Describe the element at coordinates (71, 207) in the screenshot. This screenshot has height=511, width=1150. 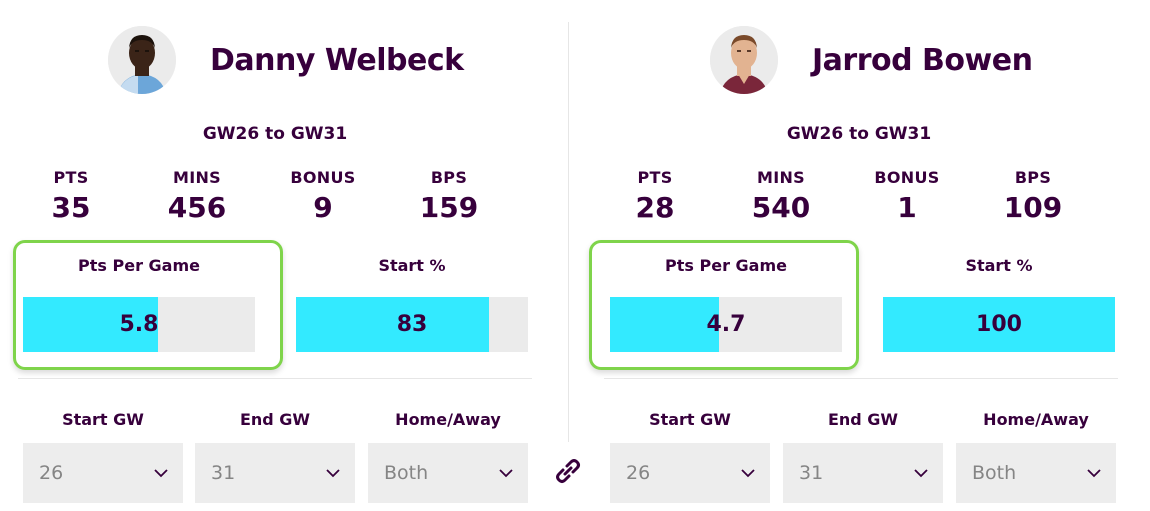
I see `stat-value: 35` at that location.